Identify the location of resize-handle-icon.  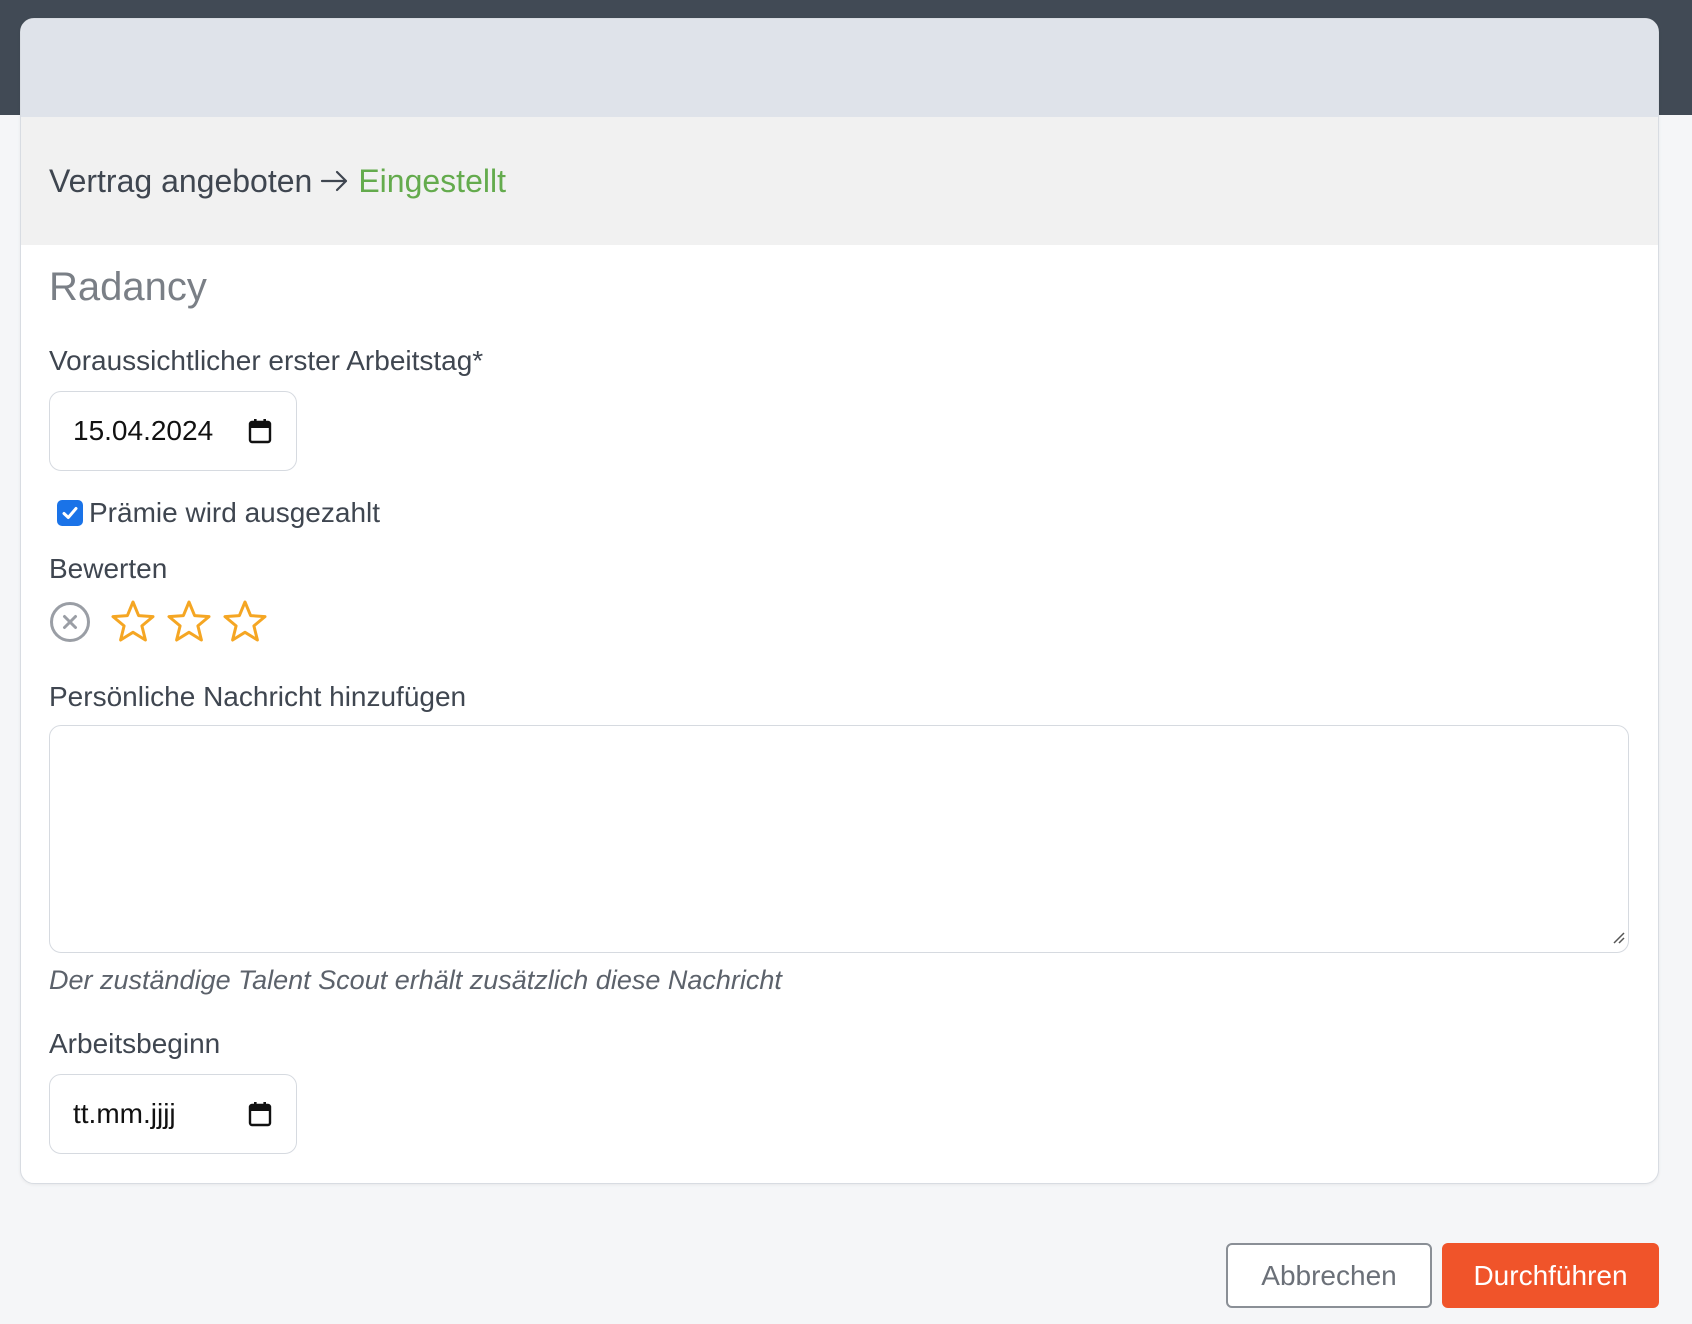
(1618, 939).